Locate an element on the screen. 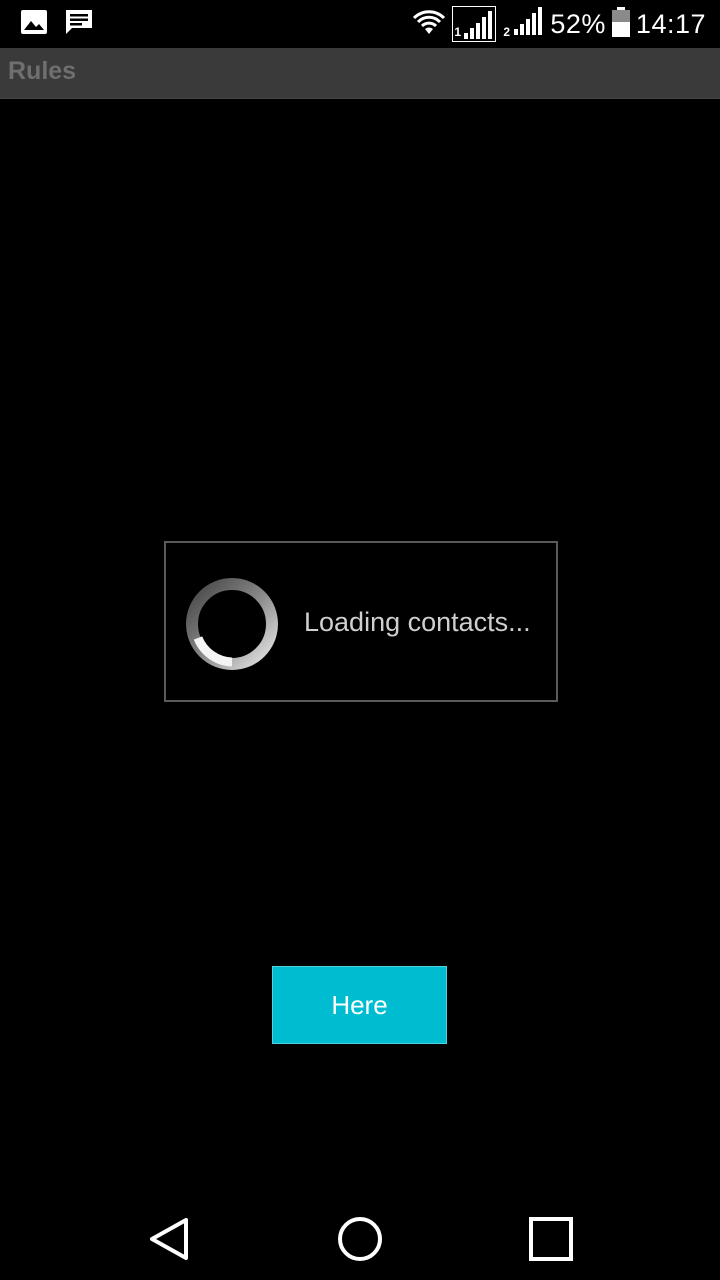 The width and height of the screenshot is (720, 1280). home-icon is located at coordinates (360, 1239).